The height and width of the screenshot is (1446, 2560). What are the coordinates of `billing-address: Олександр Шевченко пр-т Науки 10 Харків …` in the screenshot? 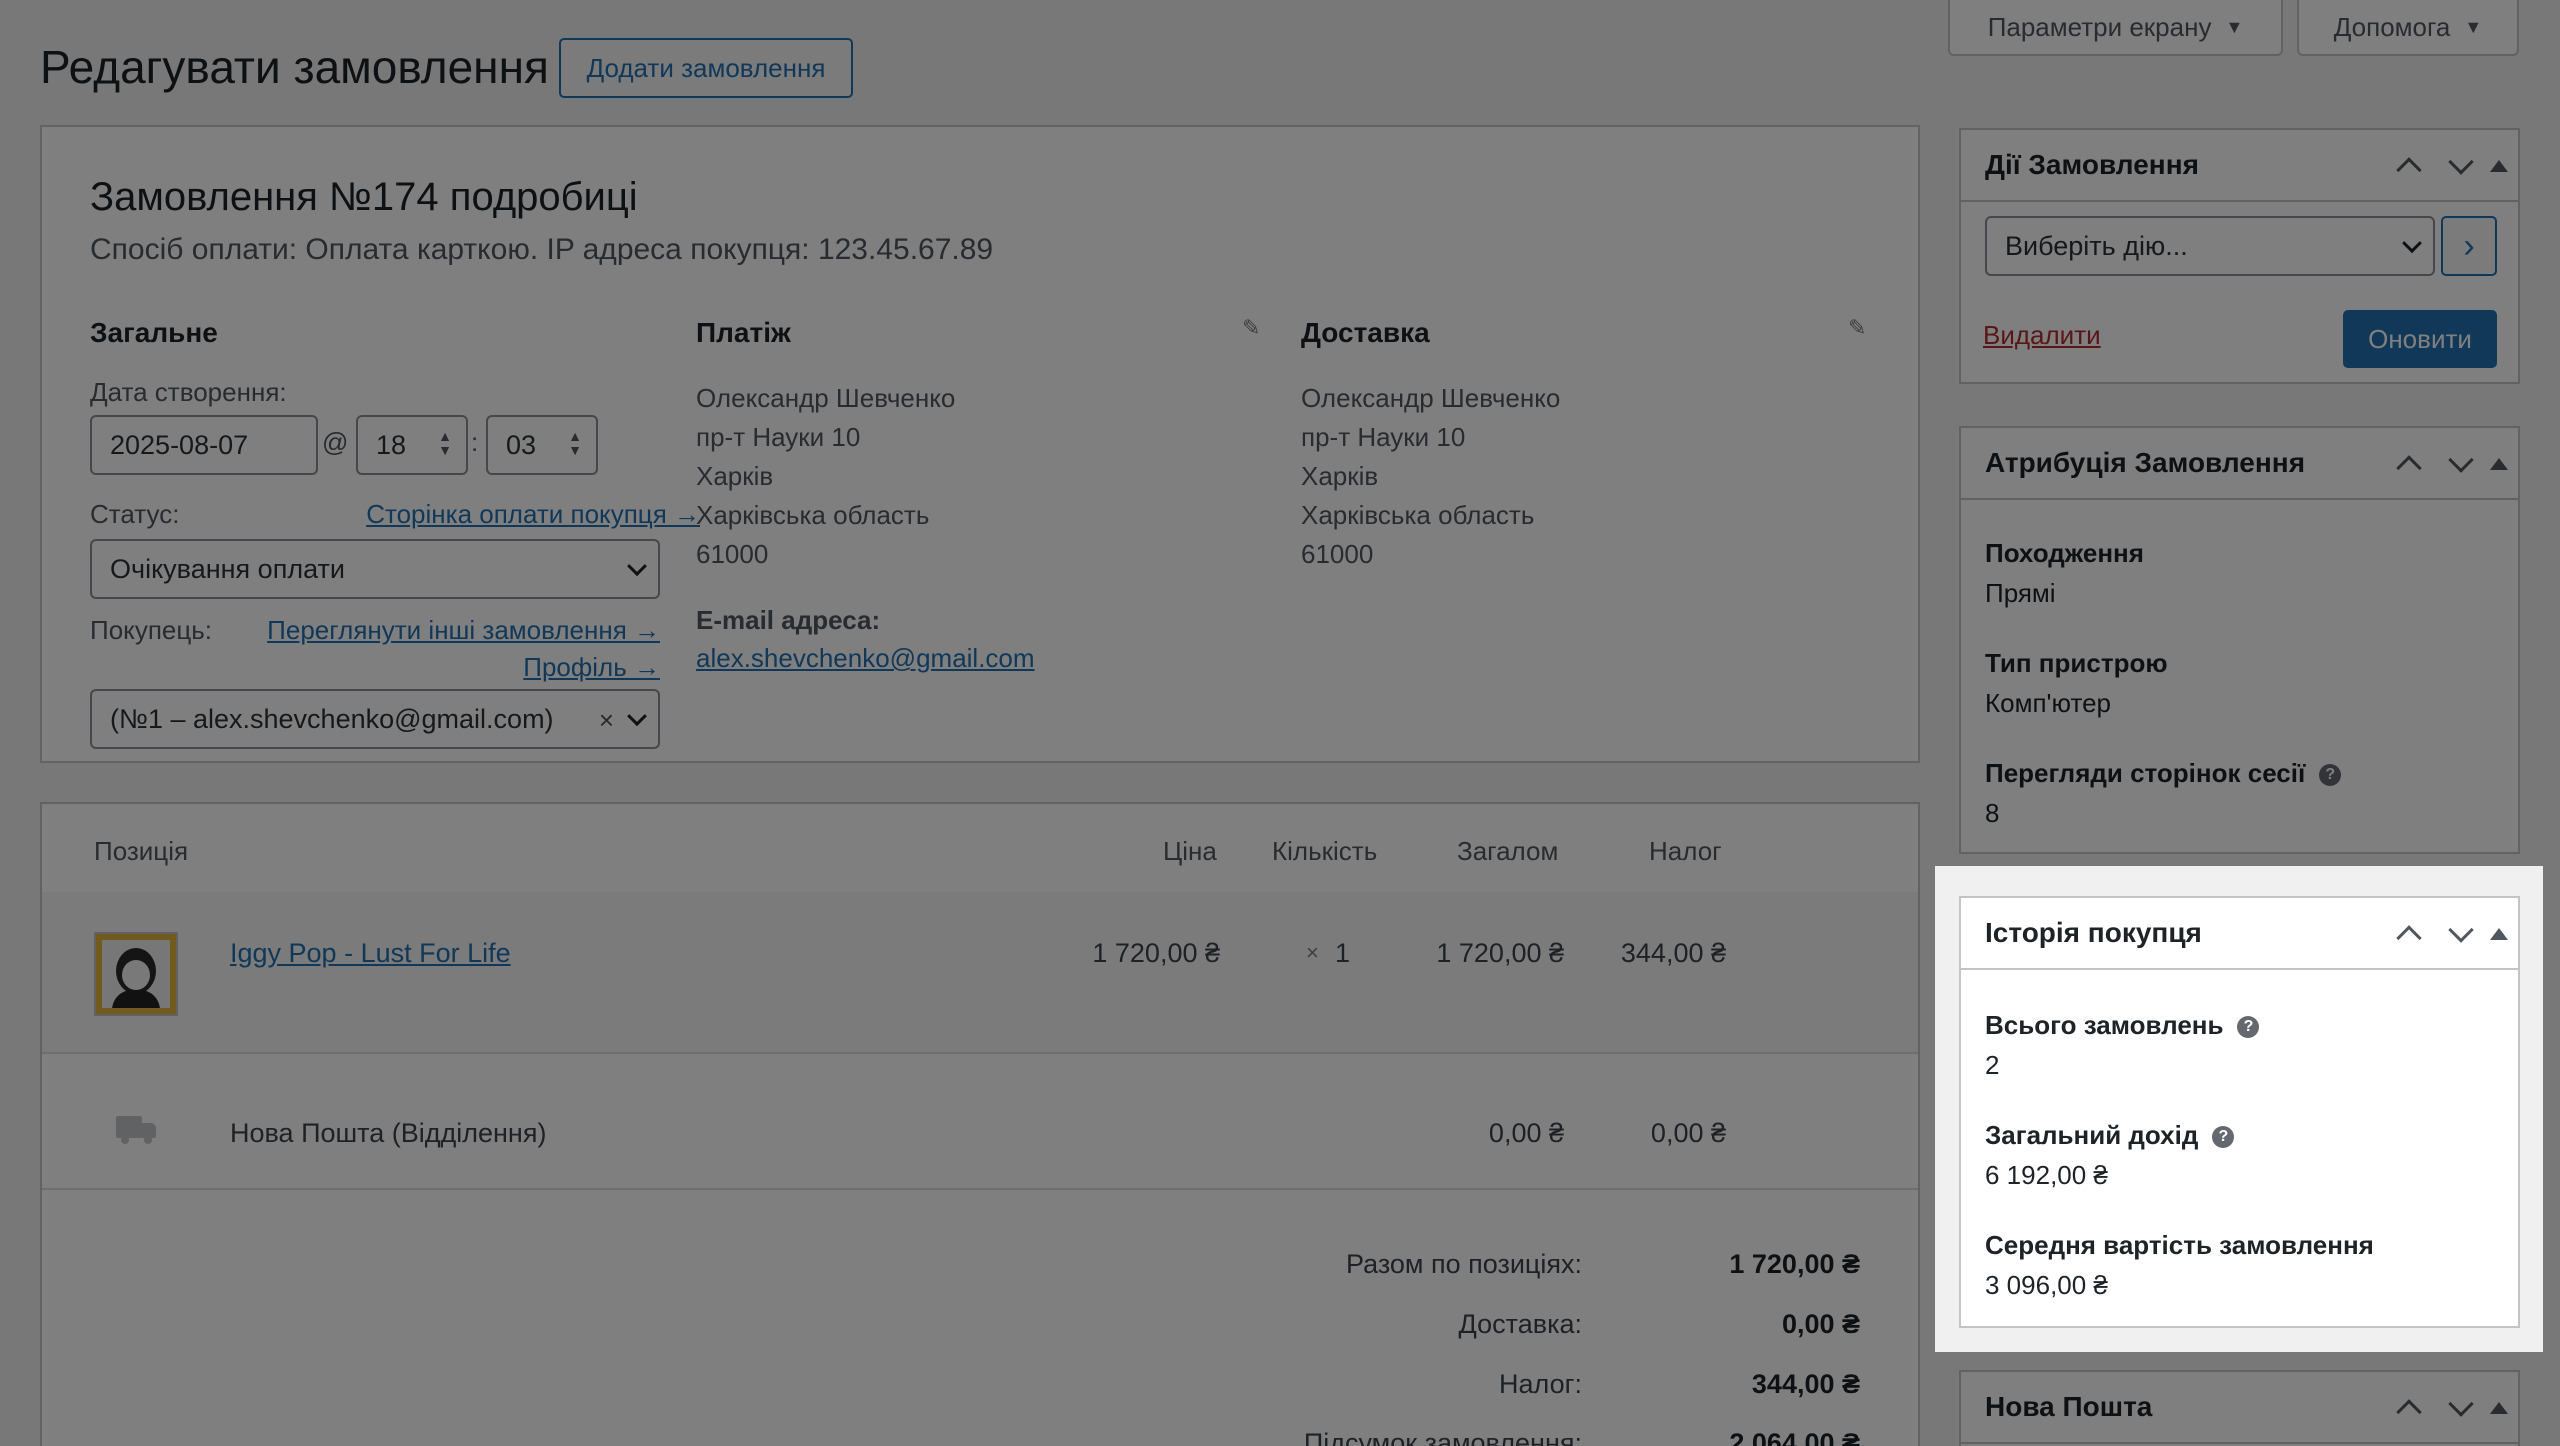 It's located at (825, 476).